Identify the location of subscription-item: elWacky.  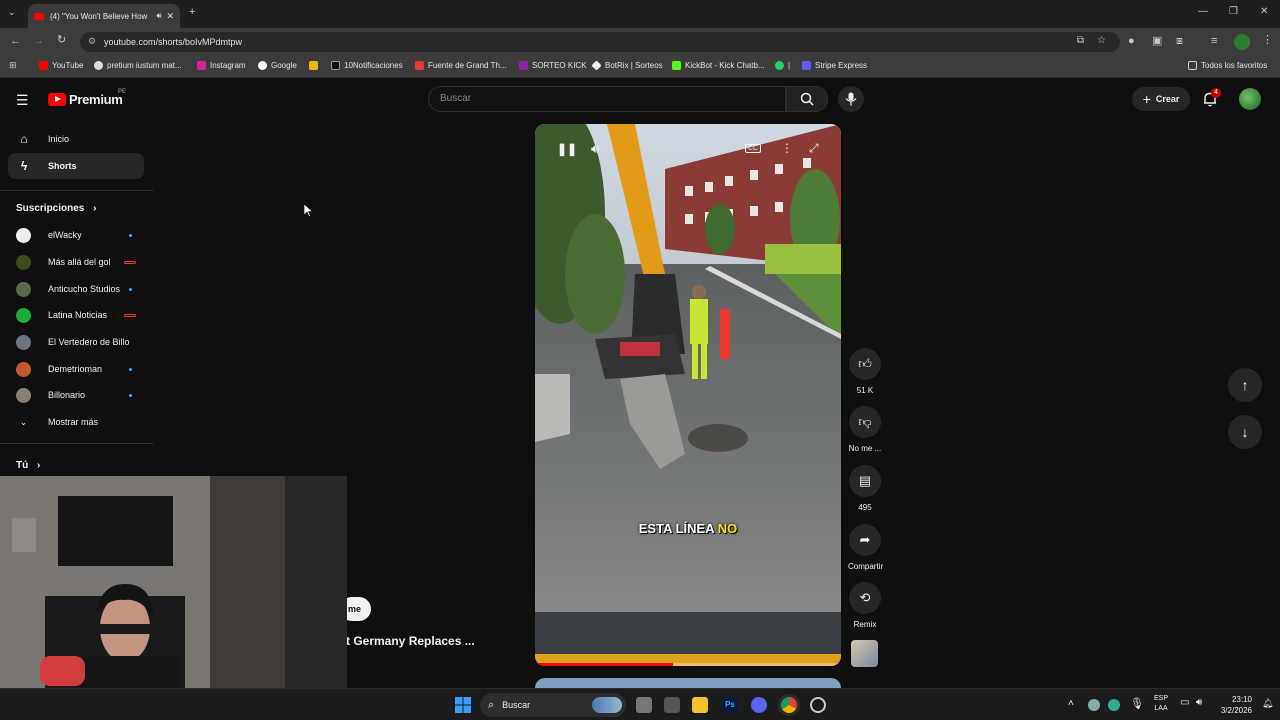
(76, 235).